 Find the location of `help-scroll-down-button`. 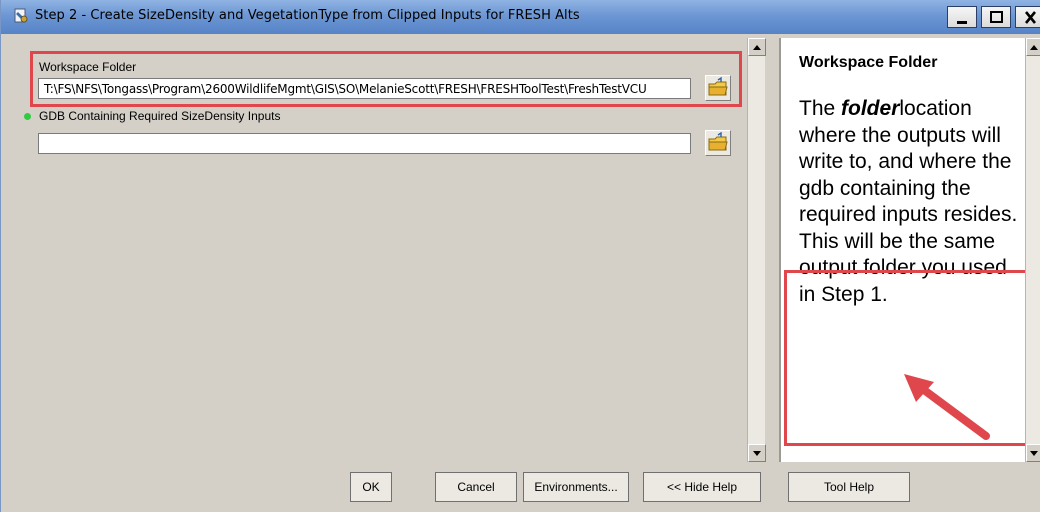

help-scroll-down-button is located at coordinates (1033, 453).